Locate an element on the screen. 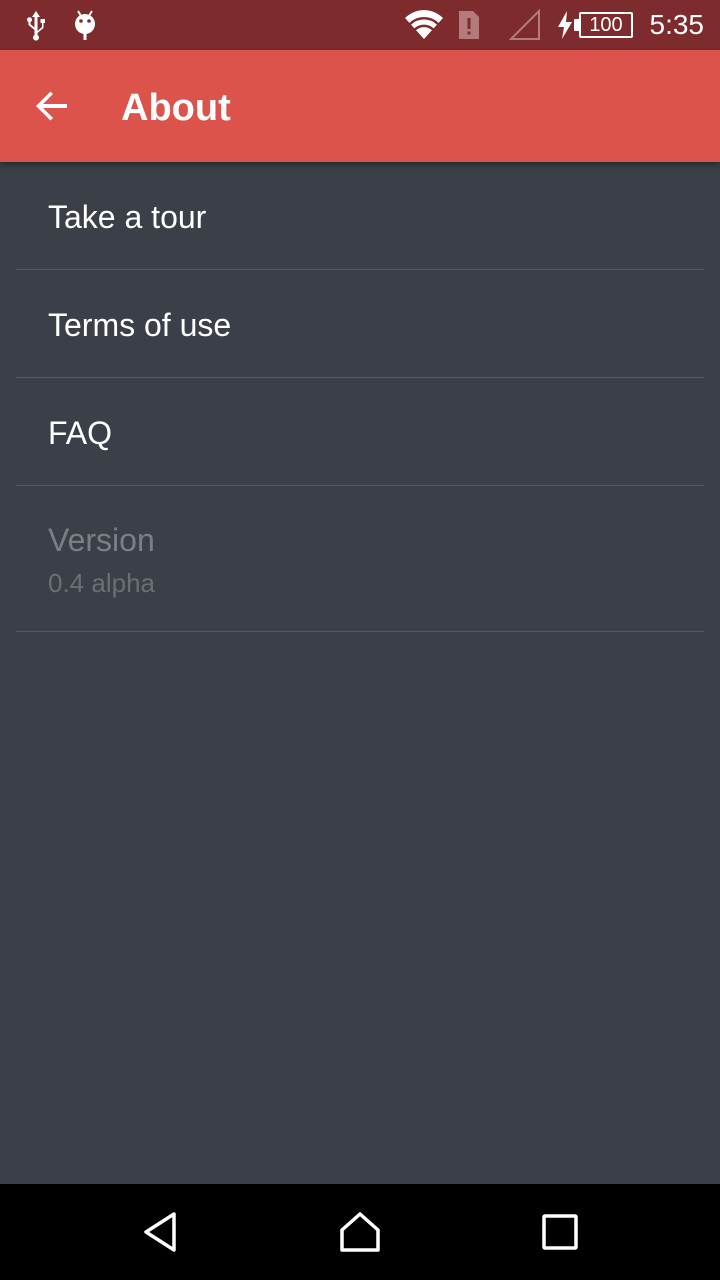 The image size is (720, 1280). home-icon is located at coordinates (360, 1232).